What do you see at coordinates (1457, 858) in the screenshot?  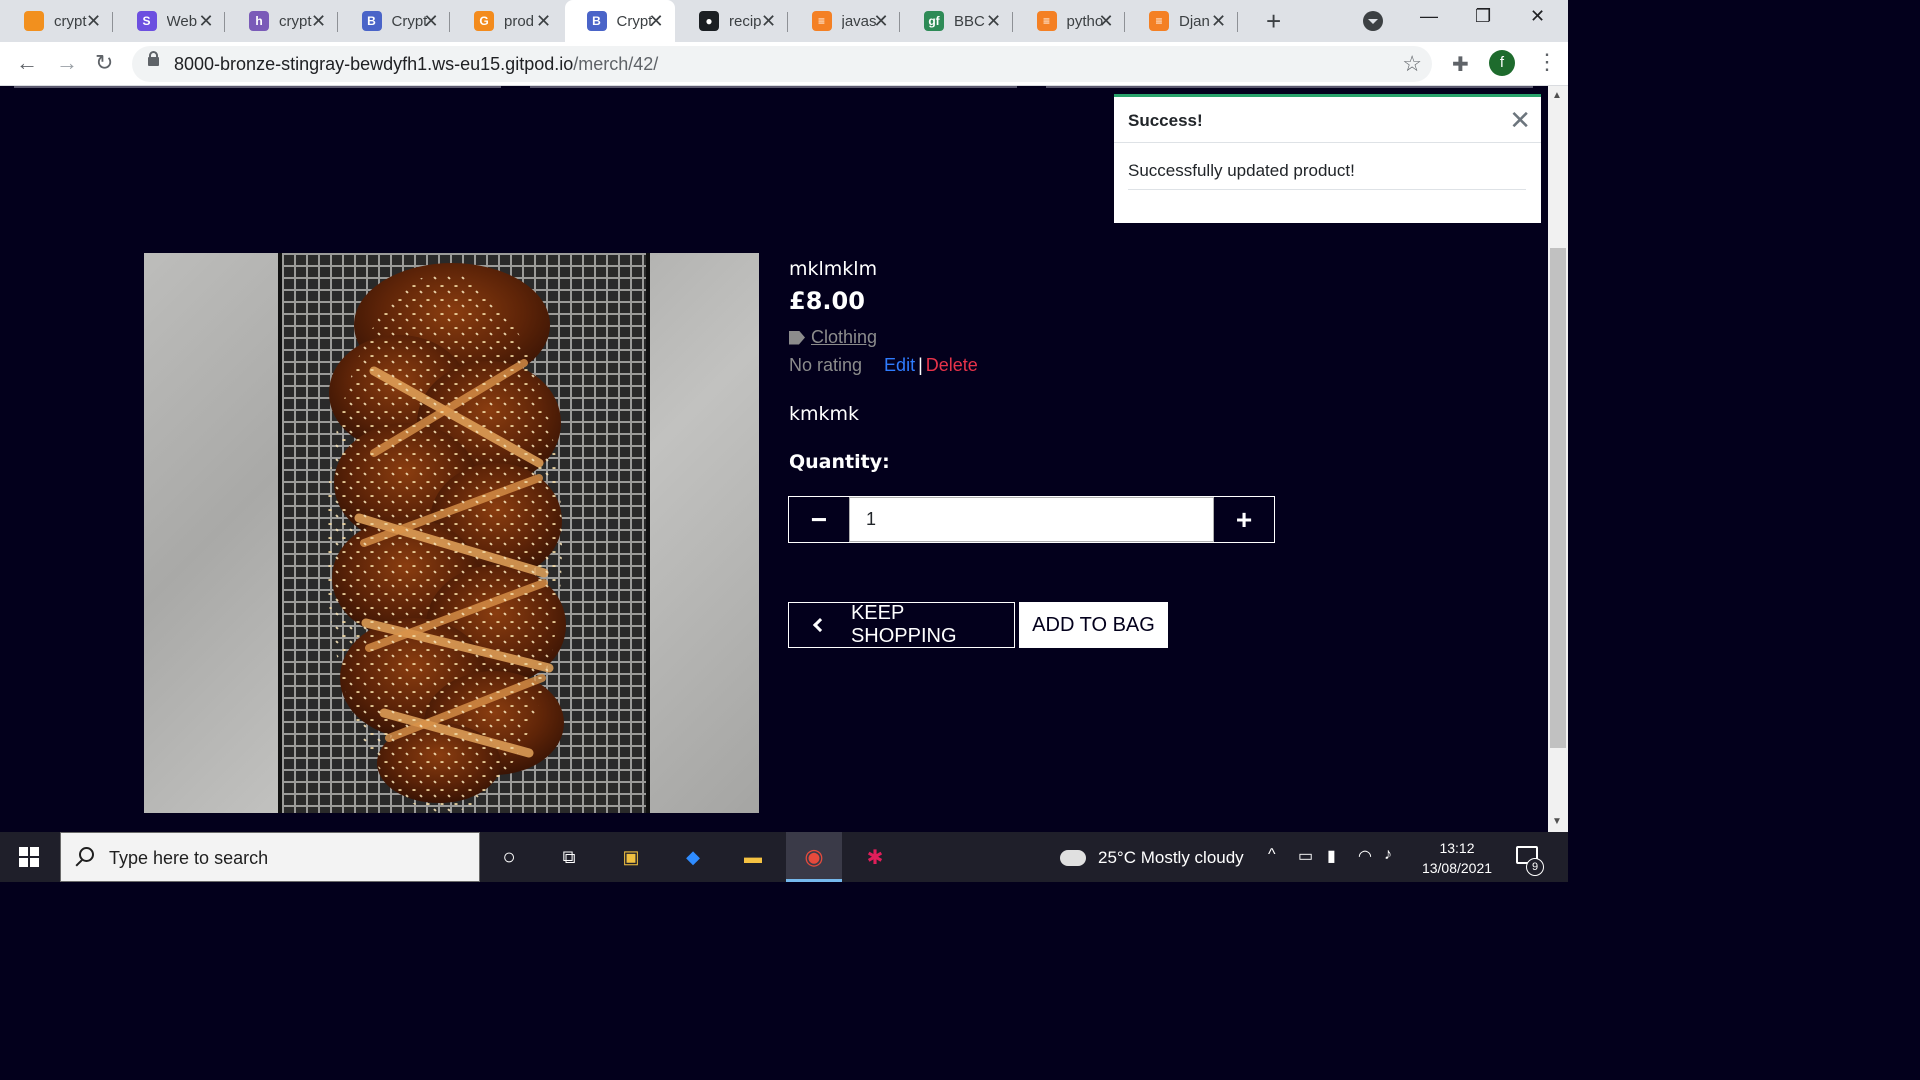 I see `clock: 13:12 13/08/2021` at bounding box center [1457, 858].